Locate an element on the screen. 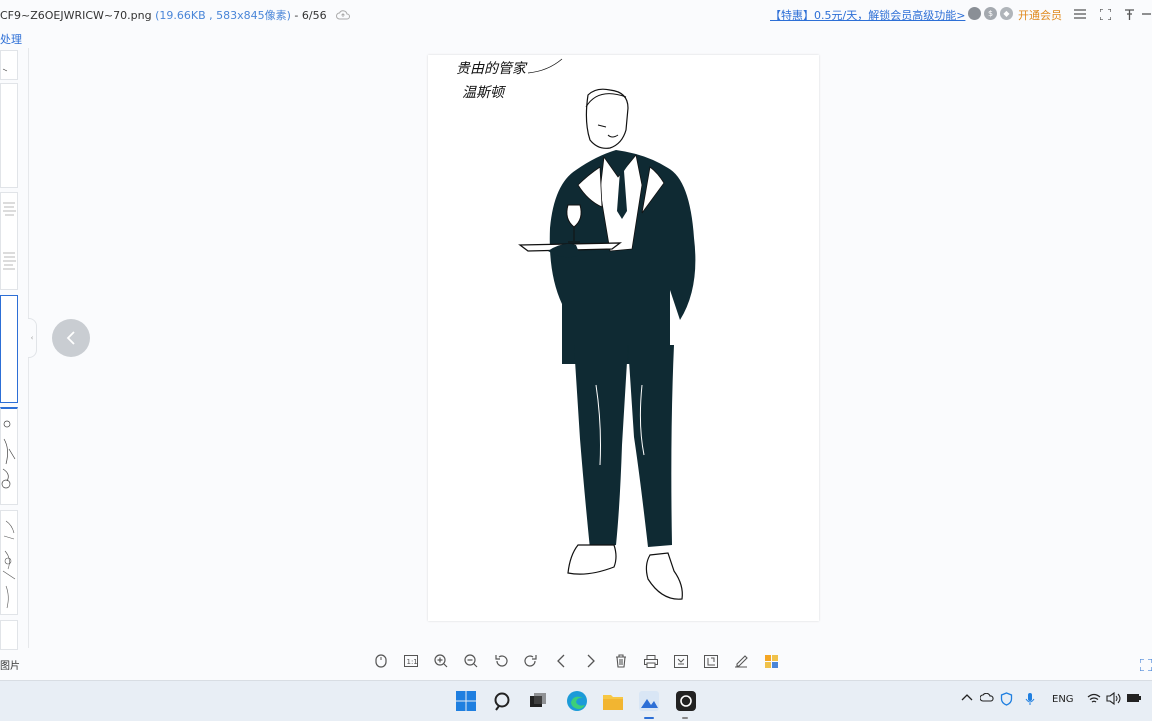 The image size is (1152, 721). account-icons: $ ◆ is located at coordinates (990, 13).